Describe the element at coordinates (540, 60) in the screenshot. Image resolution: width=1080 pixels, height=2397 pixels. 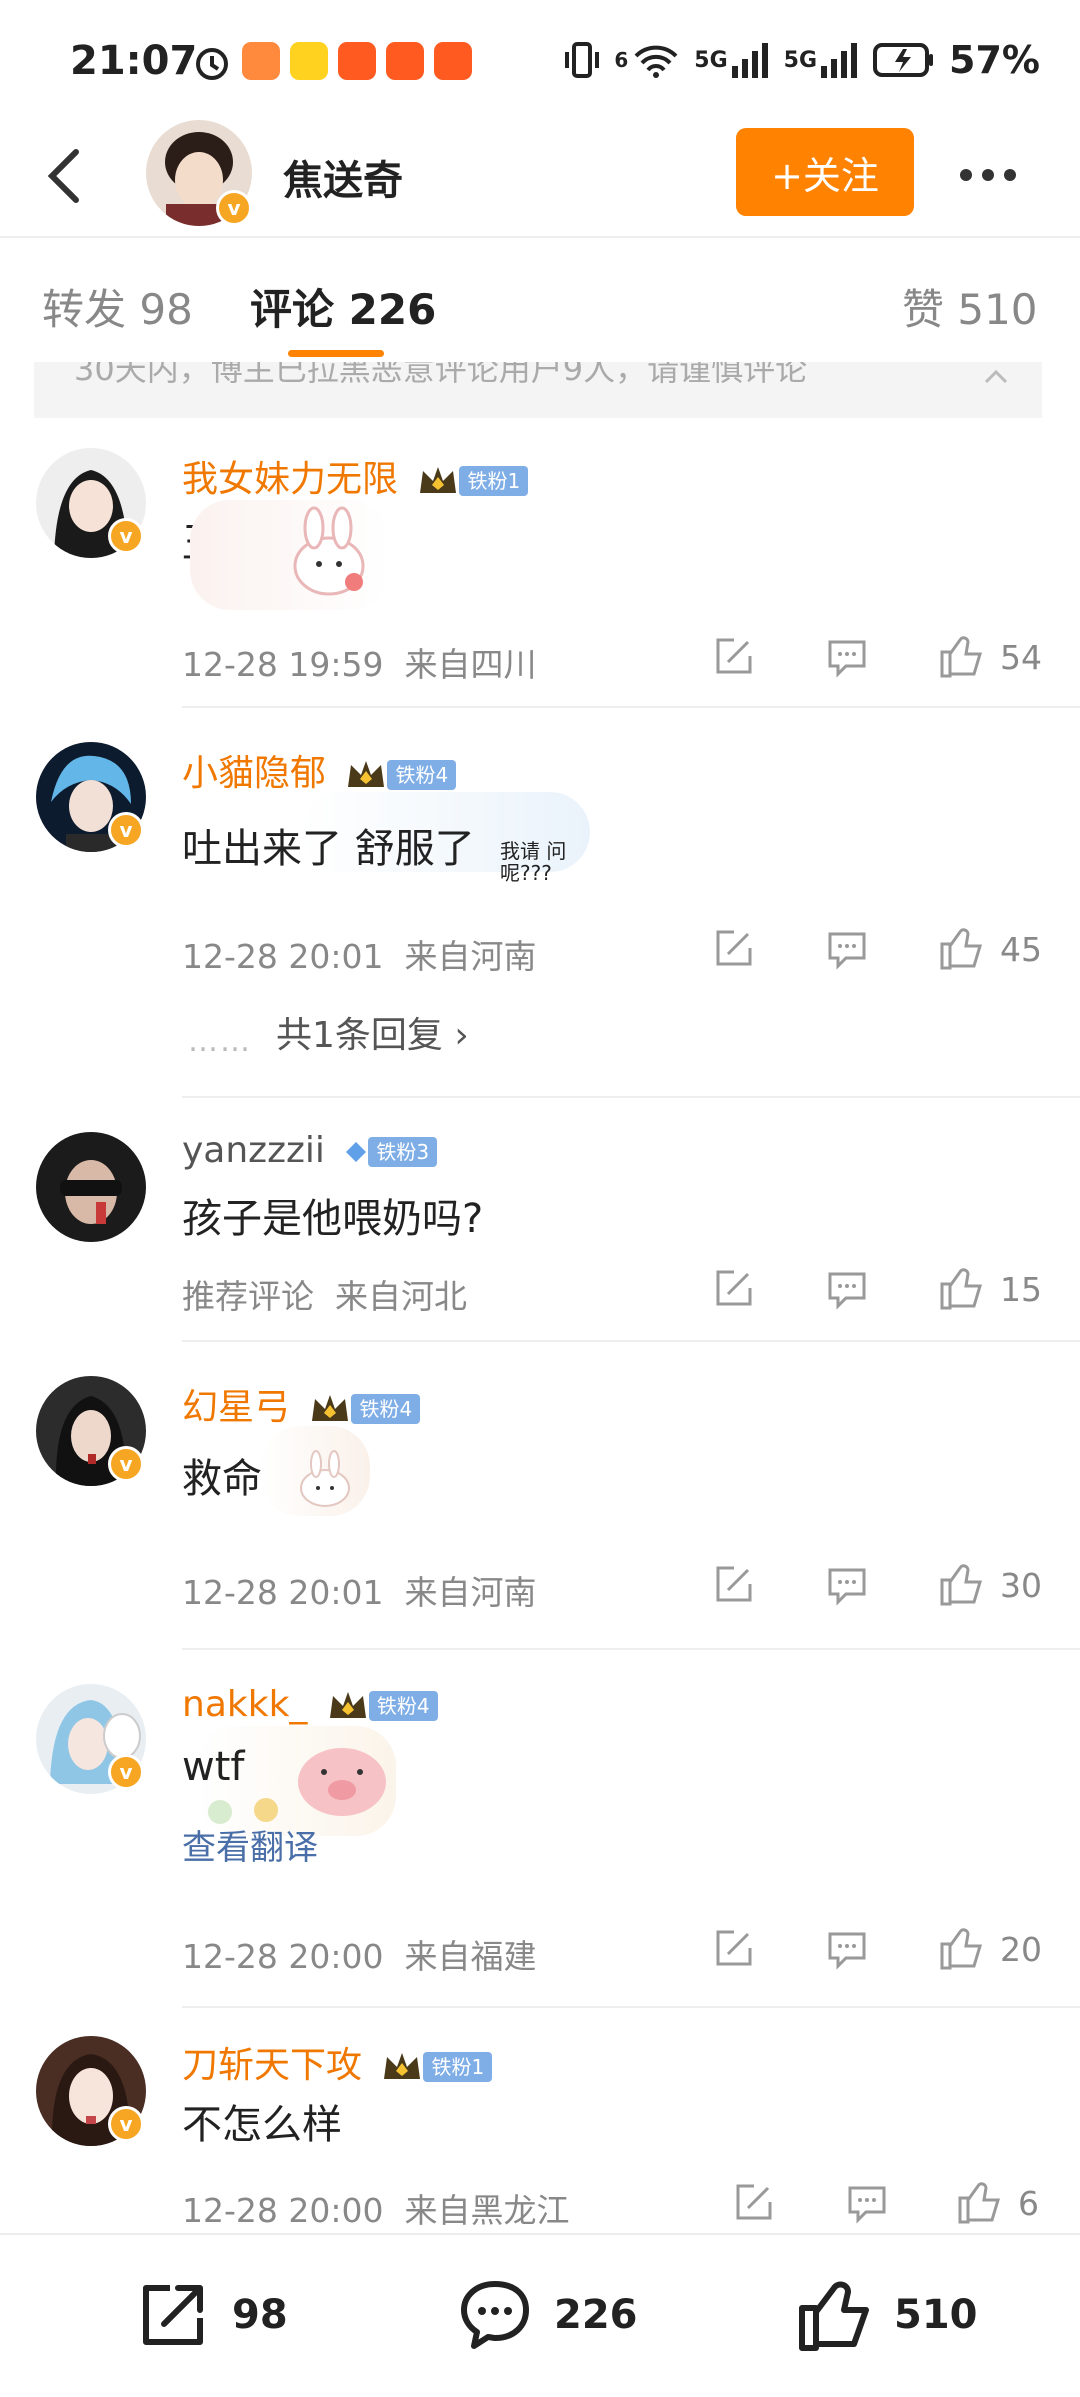
I see `status-bar: 21:07 6 5G 5G 57%` at that location.